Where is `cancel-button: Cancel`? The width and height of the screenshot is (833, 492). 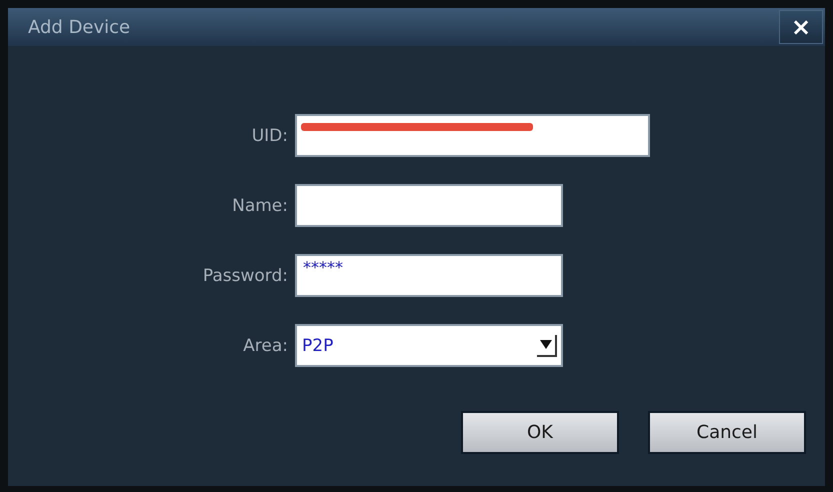 cancel-button: Cancel is located at coordinates (727, 432).